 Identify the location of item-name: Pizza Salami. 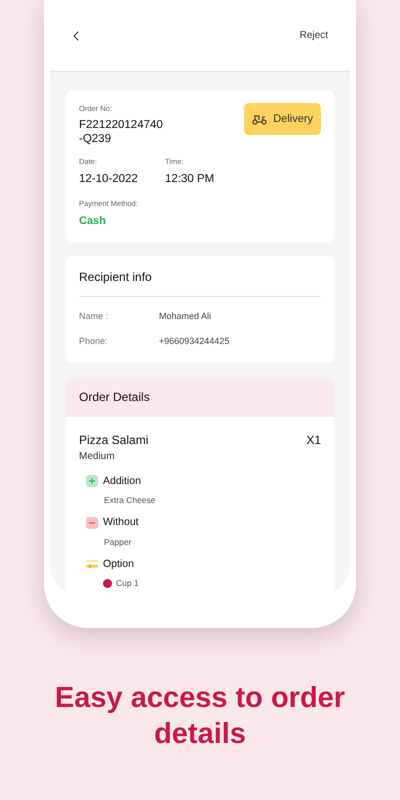
(113, 440).